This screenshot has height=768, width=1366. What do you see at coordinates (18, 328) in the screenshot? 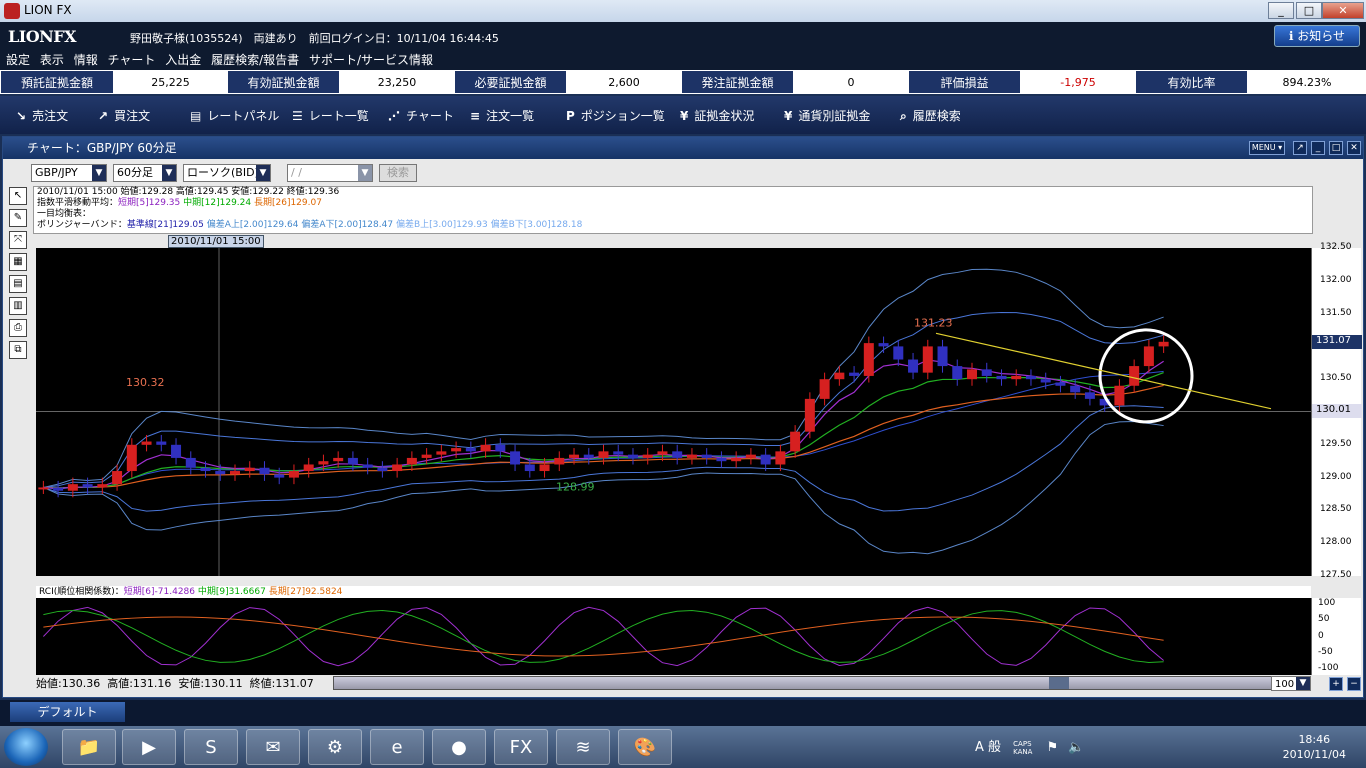
I see `print-icon: ⎙` at bounding box center [18, 328].